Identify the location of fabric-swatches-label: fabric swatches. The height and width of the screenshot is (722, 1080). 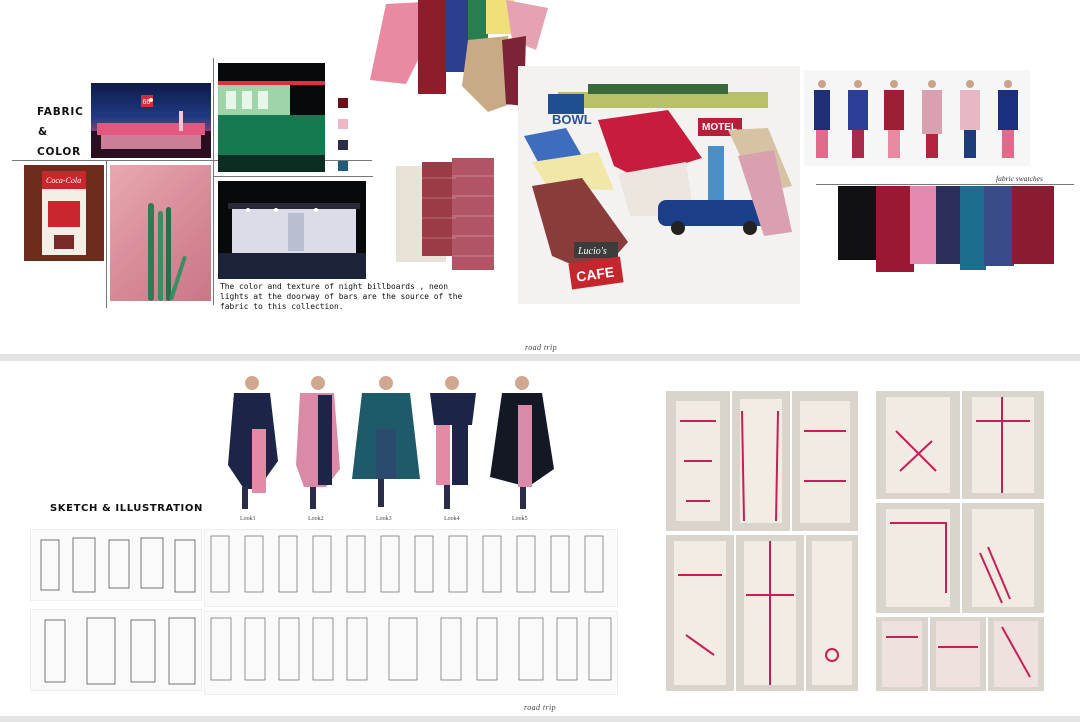
(1019, 178).